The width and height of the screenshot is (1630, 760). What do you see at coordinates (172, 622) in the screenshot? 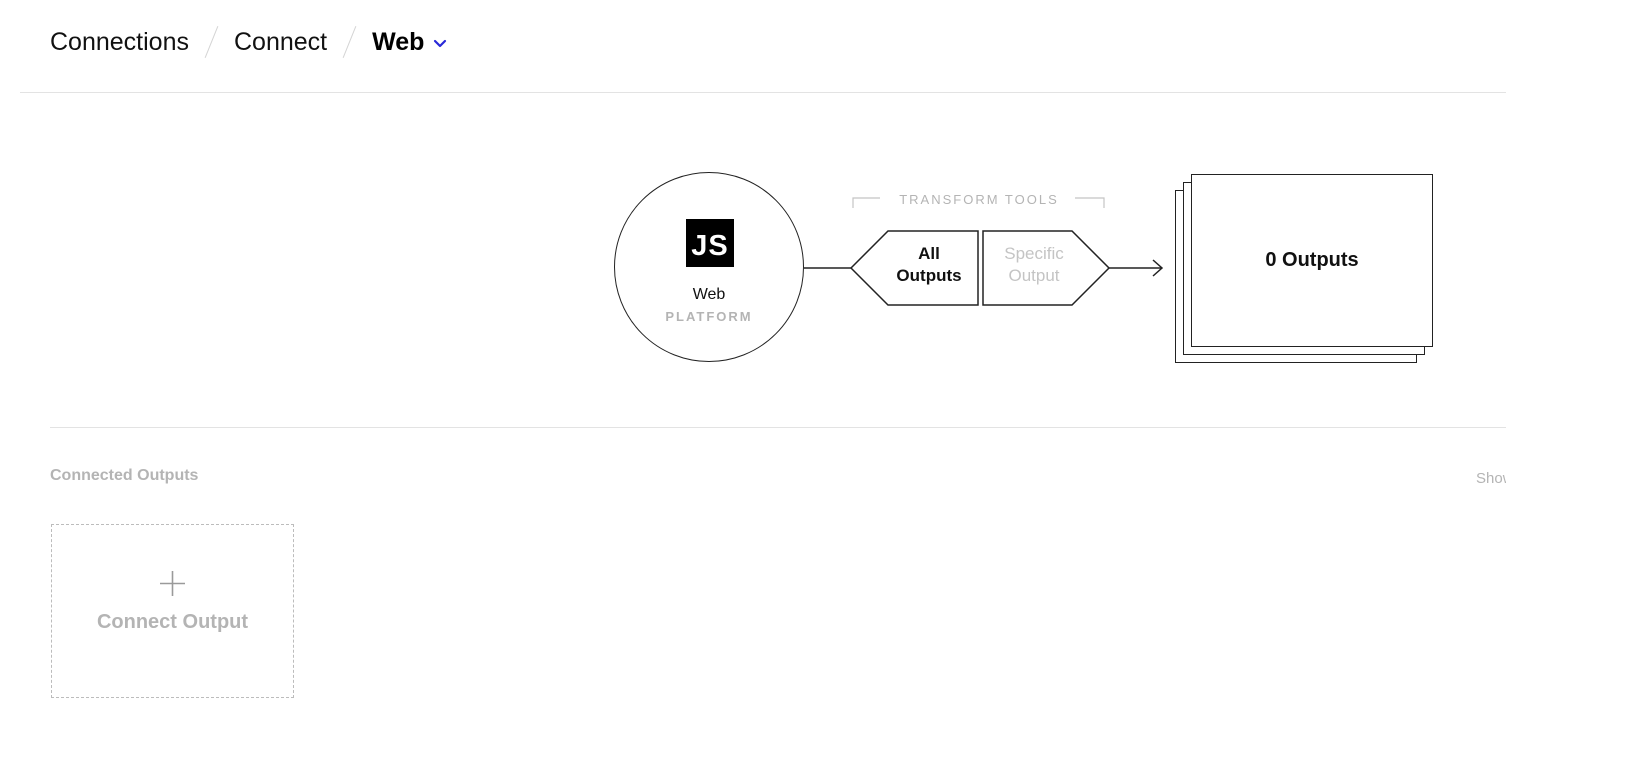
I see `connect-output-label: Connect Output` at bounding box center [172, 622].